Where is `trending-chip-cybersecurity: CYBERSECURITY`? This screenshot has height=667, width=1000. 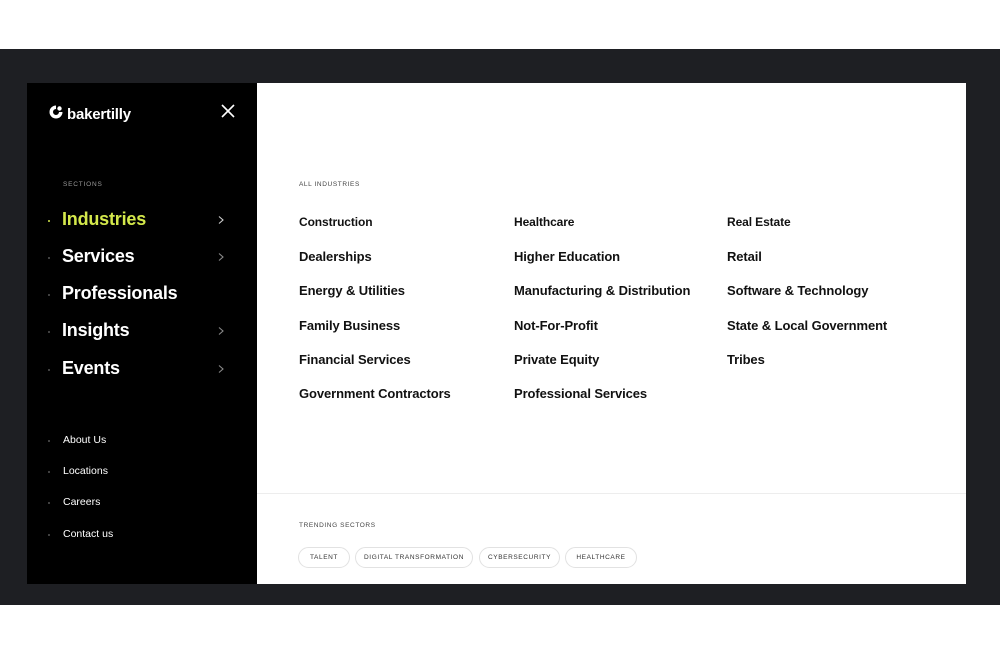
trending-chip-cybersecurity: CYBERSECURITY is located at coordinates (519, 557).